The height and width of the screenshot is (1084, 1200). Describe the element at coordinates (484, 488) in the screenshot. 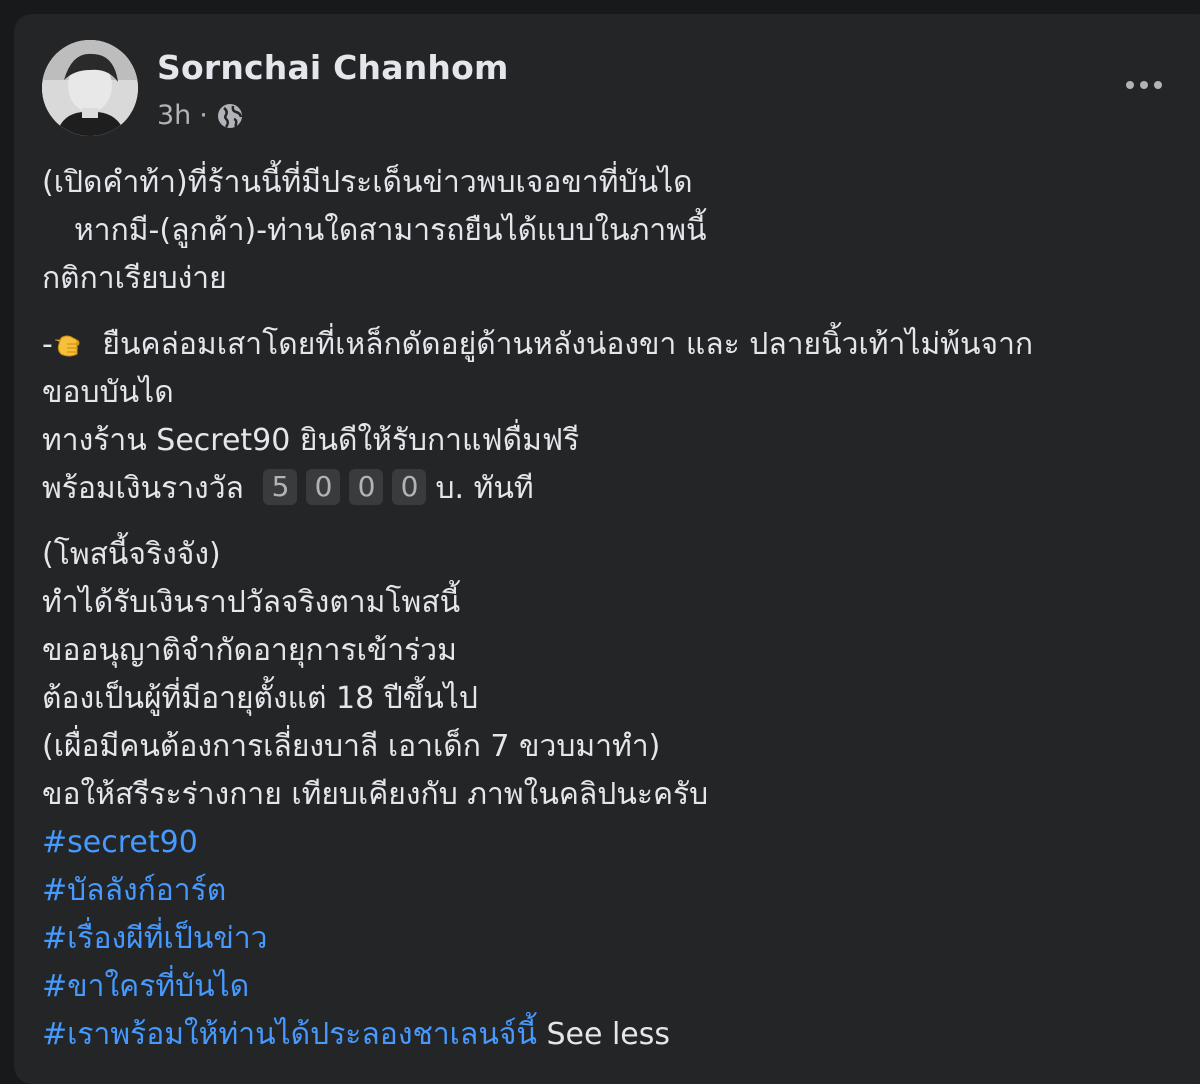

I see `prize-suffix: บ. ทันที` at that location.